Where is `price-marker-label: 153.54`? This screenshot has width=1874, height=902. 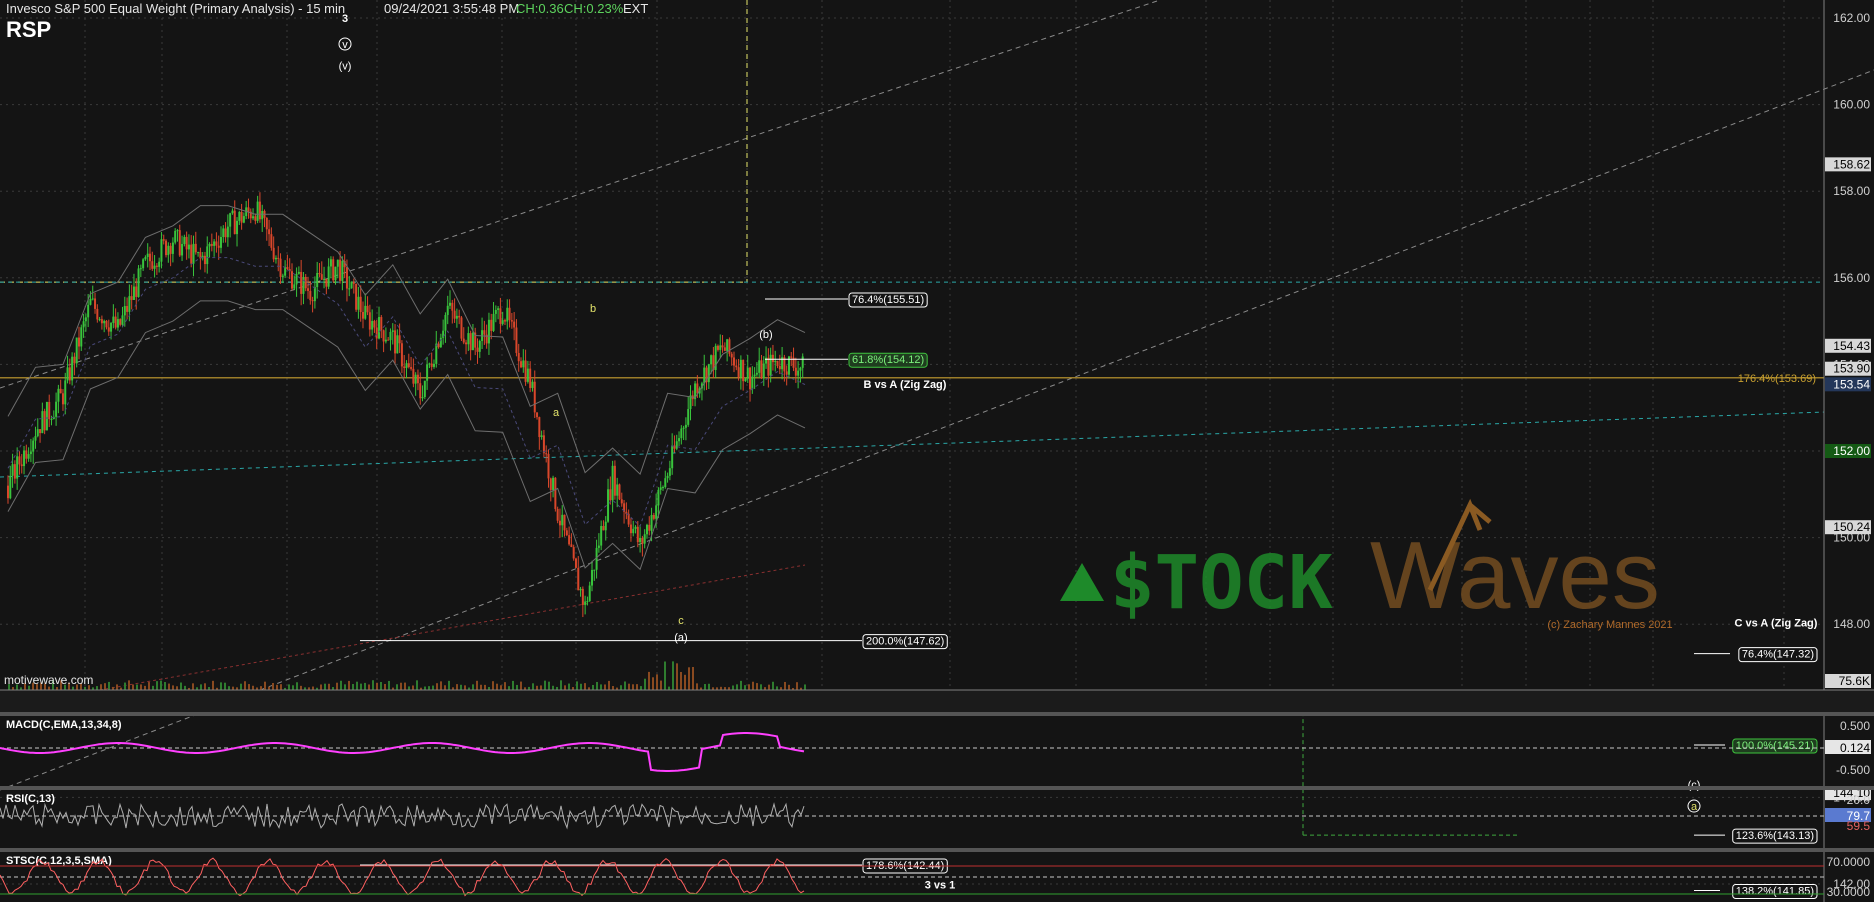
price-marker-label: 153.54 is located at coordinates (1851, 384).